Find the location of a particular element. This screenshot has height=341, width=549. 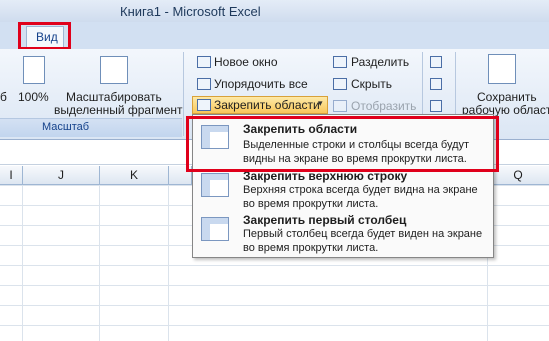

menu-item-title: Закрепить первый столбец is located at coordinates (325, 220).